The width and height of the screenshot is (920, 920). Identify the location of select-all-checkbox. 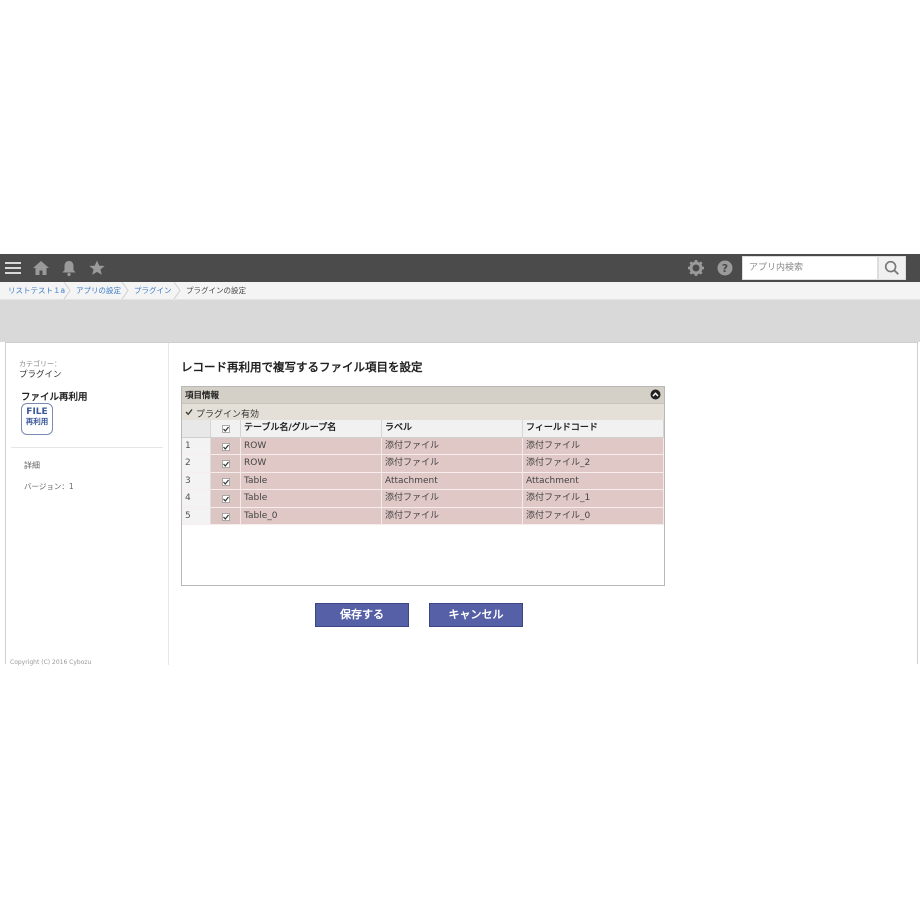
(226, 429).